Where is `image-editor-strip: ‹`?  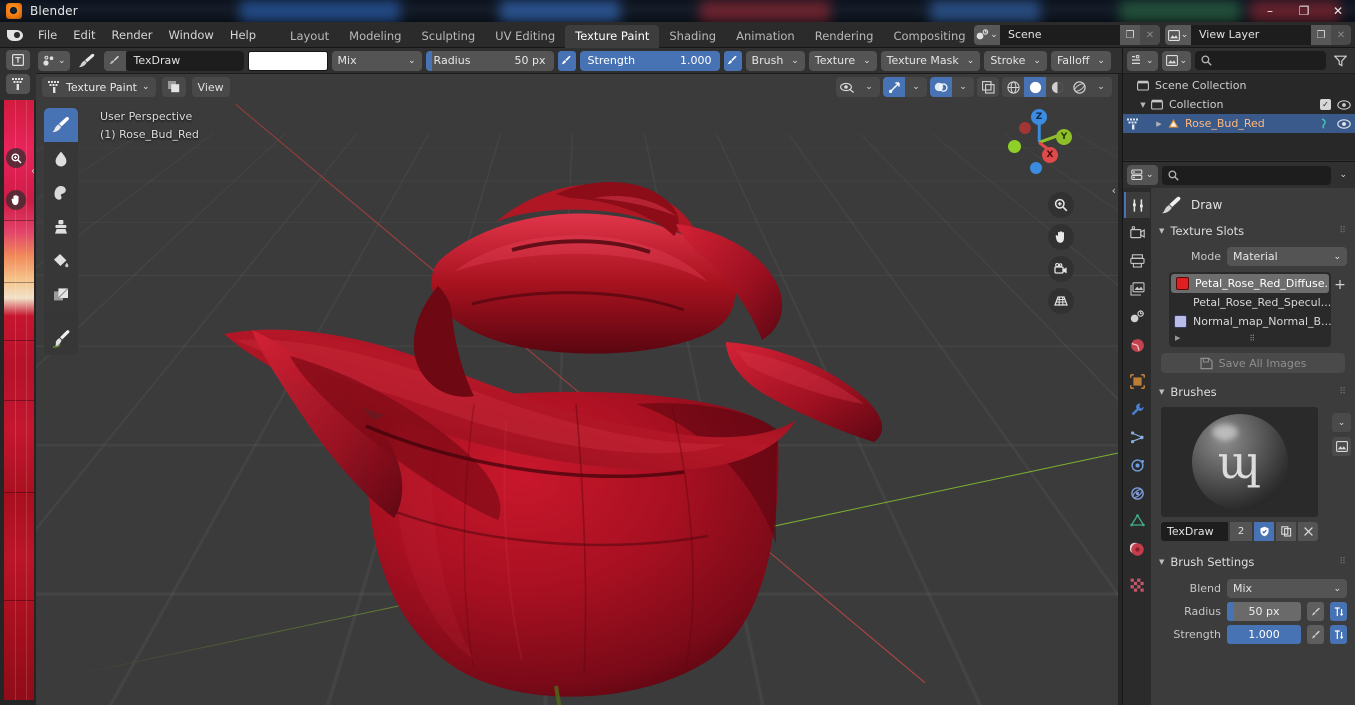 image-editor-strip: ‹ is located at coordinates (18, 376).